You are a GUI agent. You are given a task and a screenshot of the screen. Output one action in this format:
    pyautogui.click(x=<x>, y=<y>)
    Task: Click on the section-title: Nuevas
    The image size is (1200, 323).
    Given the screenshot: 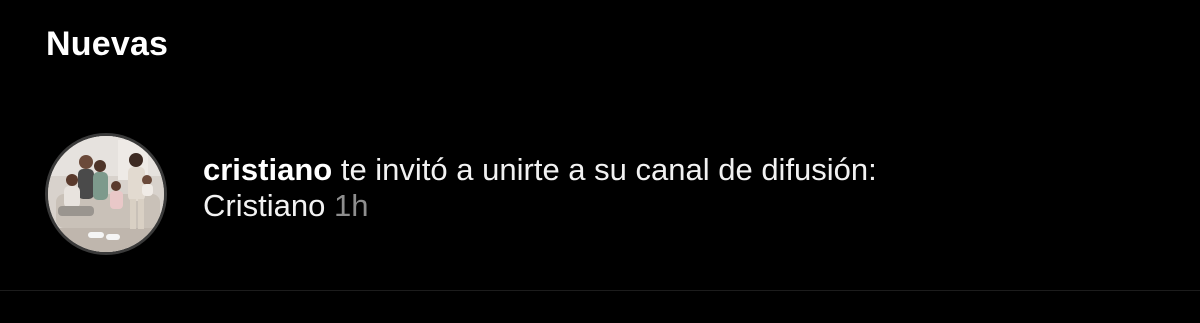 What is the action you would take?
    pyautogui.click(x=107, y=44)
    